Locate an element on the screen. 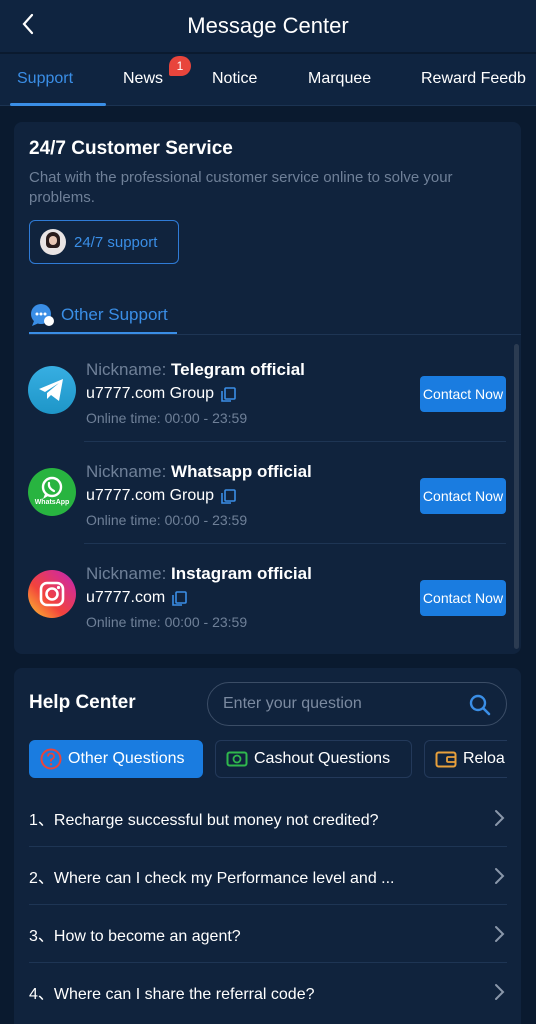  search-icon is located at coordinates (480, 705).